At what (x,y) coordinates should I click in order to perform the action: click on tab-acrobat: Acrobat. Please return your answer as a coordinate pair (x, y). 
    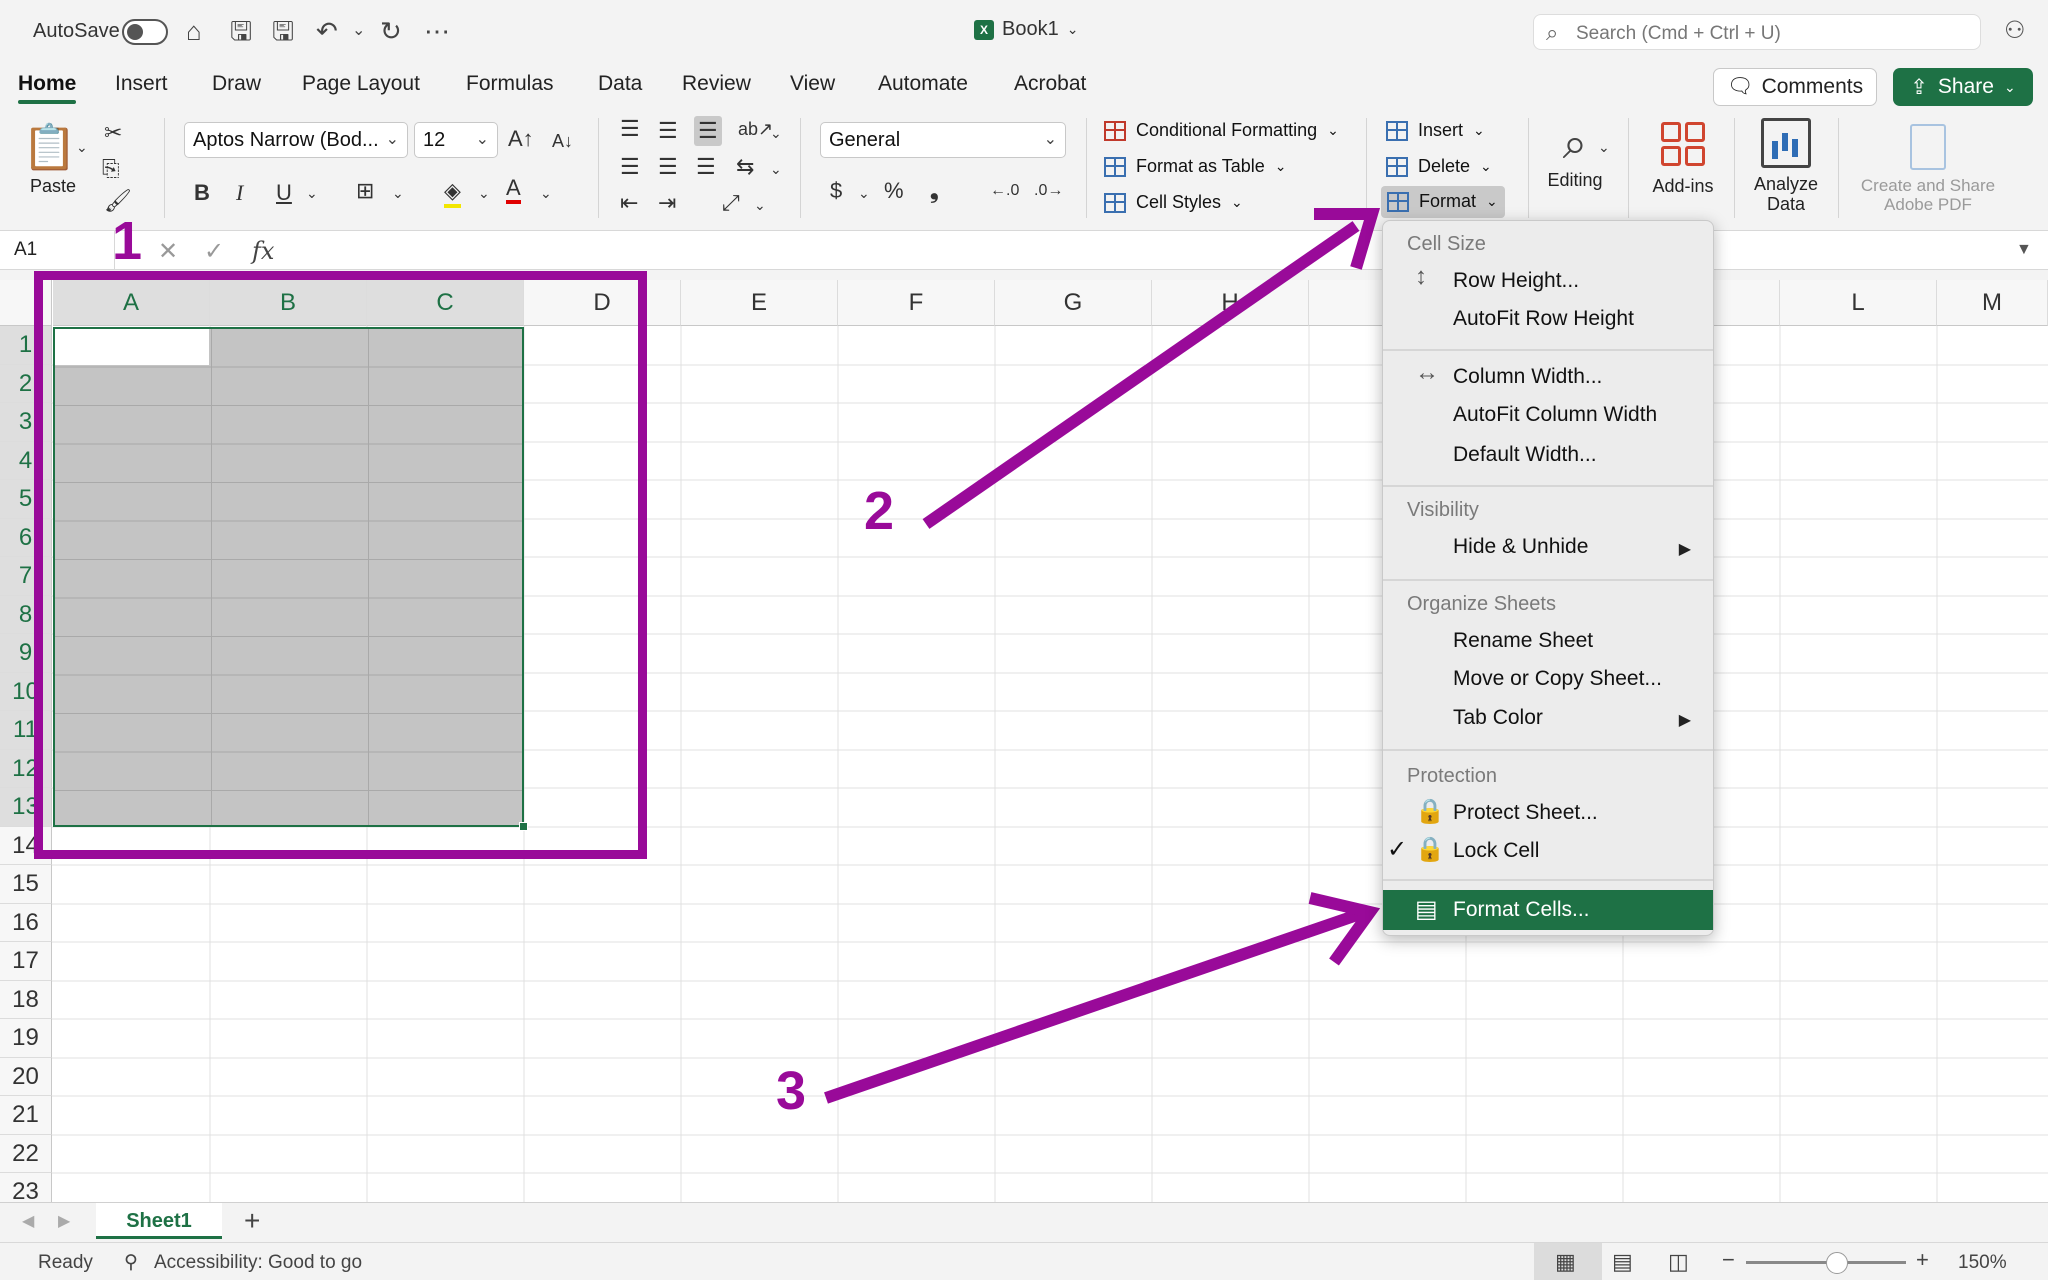
    Looking at the image, I should click on (1050, 84).